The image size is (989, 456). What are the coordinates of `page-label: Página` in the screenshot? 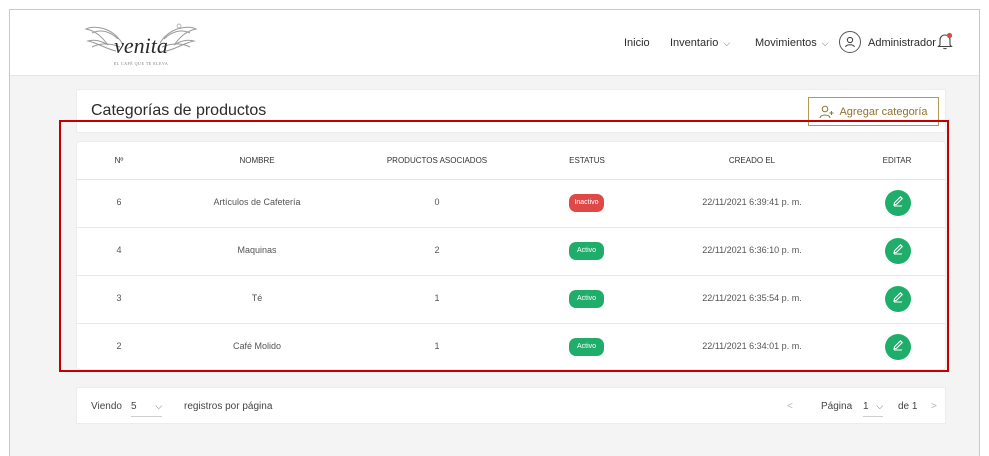 It's located at (837, 406).